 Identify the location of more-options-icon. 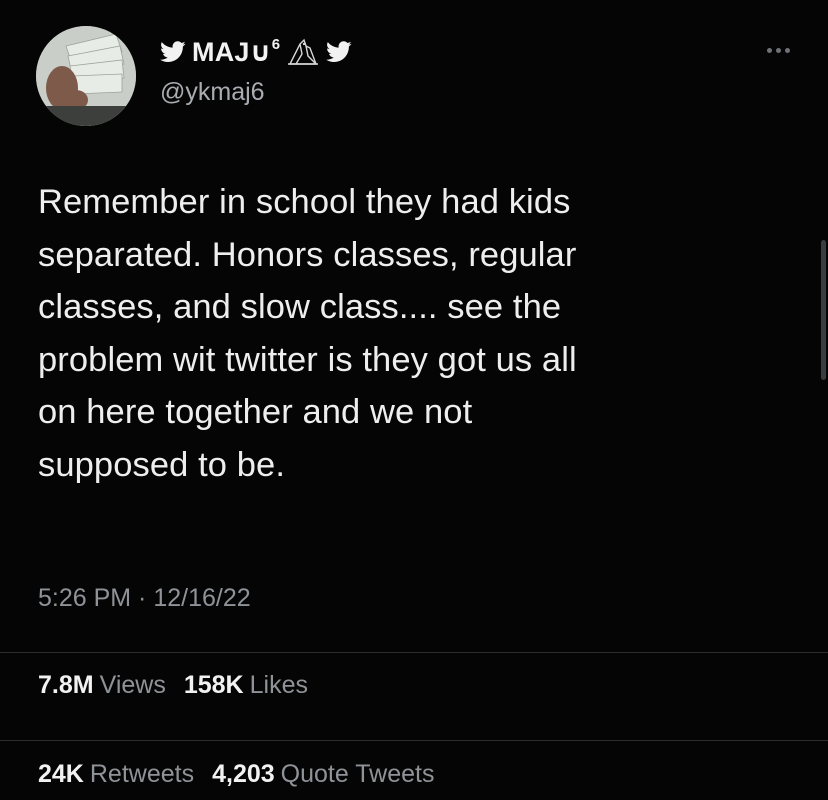
(778, 50).